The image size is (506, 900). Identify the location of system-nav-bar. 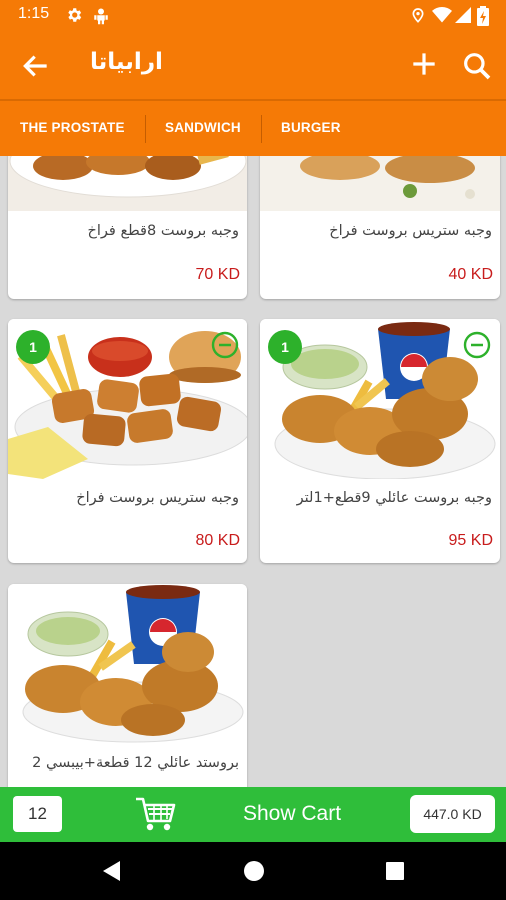
(253, 871).